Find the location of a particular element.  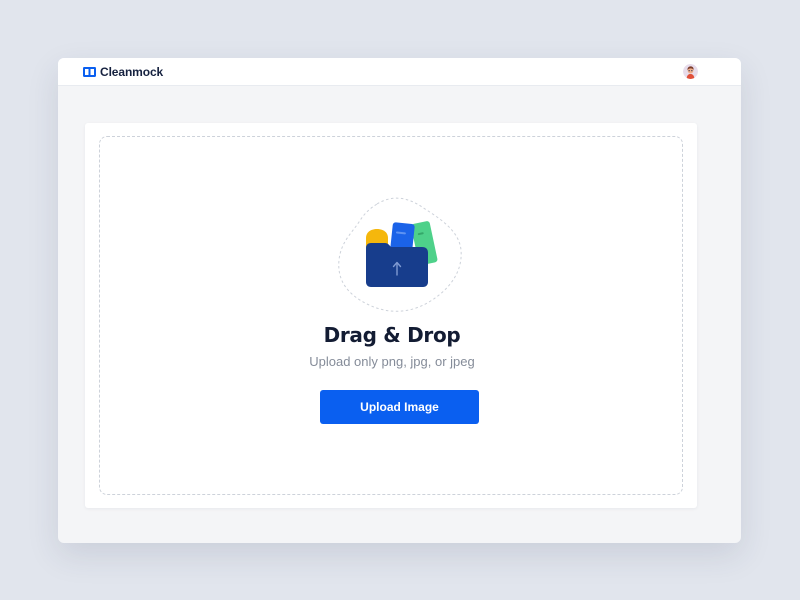

drop-zone-subtitle: Upload only png, jpg, or jpeg is located at coordinates (392, 361).